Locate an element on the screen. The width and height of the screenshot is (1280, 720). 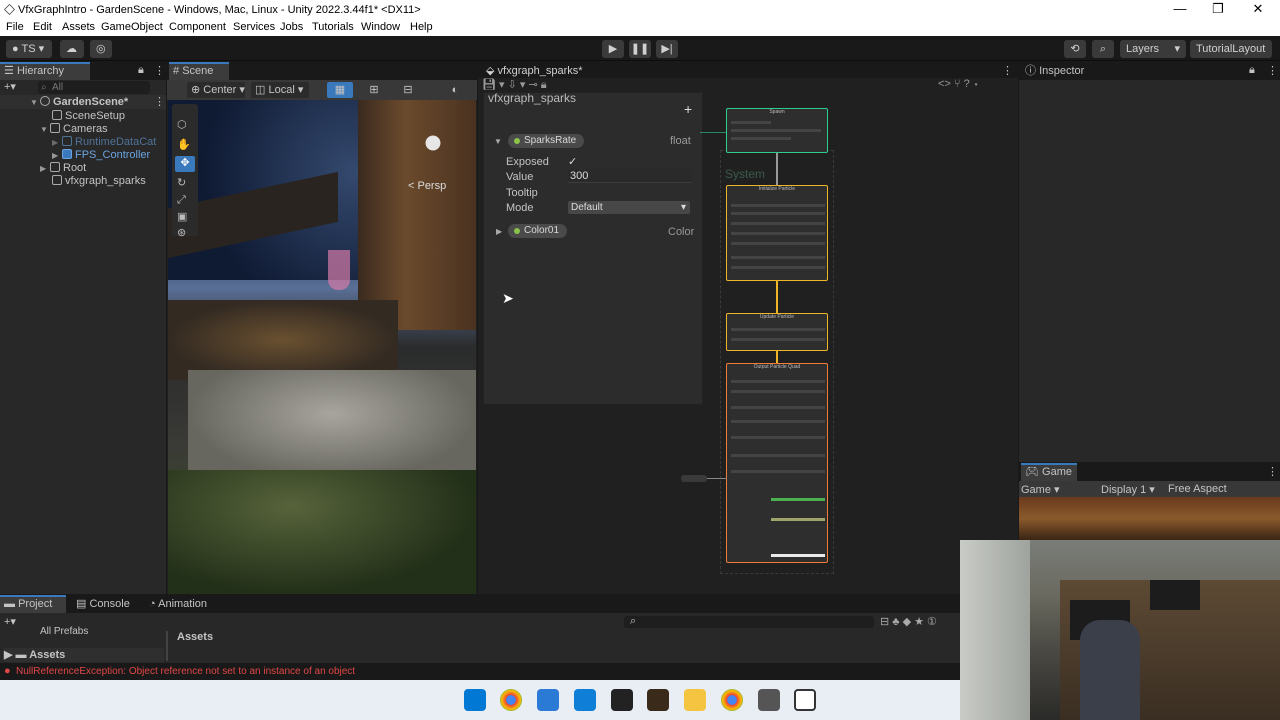
type-icon: ♣ is located at coordinates (895, 622).